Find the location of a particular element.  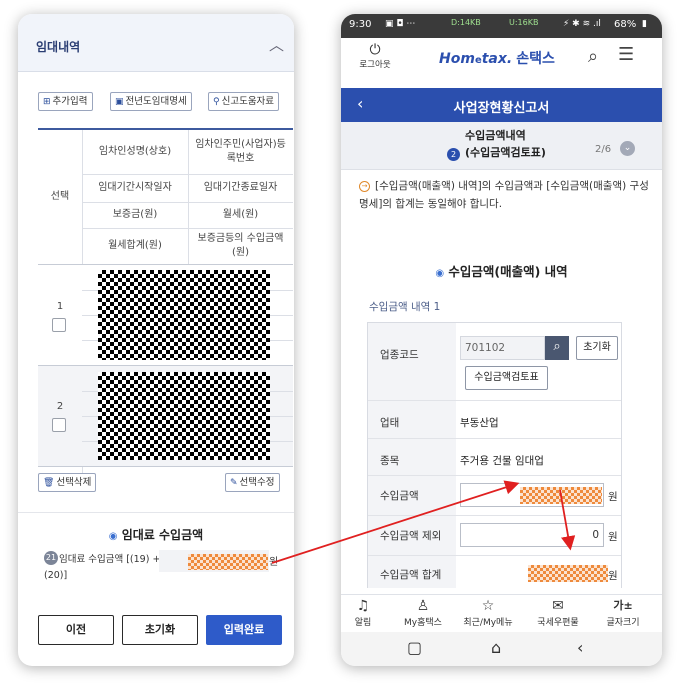

industry-reset-button: 초기화 is located at coordinates (597, 348).